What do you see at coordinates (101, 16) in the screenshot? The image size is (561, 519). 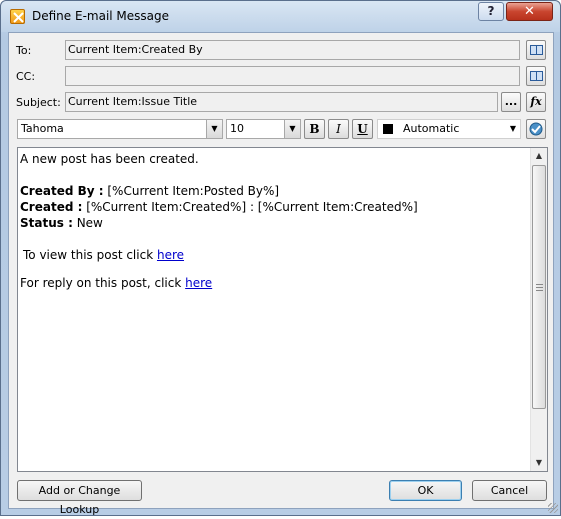 I see `window-title: Define E-mail Message` at bounding box center [101, 16].